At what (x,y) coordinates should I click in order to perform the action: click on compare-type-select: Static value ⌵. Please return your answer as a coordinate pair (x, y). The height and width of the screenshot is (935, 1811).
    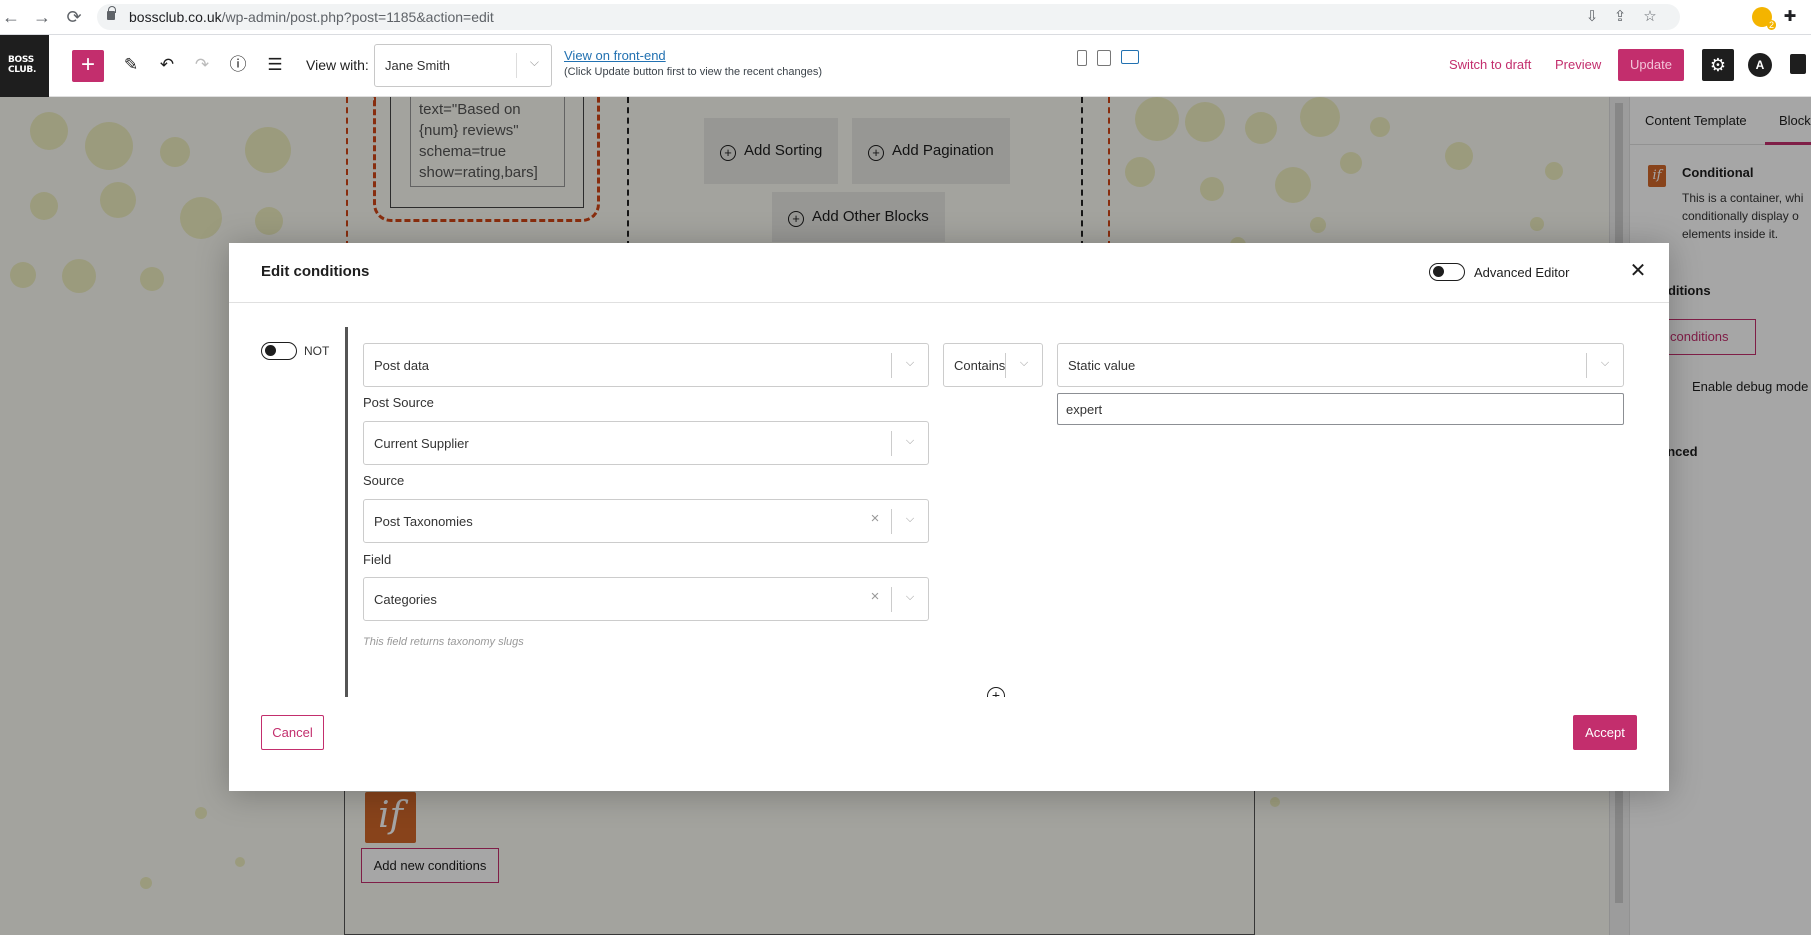
    Looking at the image, I should click on (1340, 365).